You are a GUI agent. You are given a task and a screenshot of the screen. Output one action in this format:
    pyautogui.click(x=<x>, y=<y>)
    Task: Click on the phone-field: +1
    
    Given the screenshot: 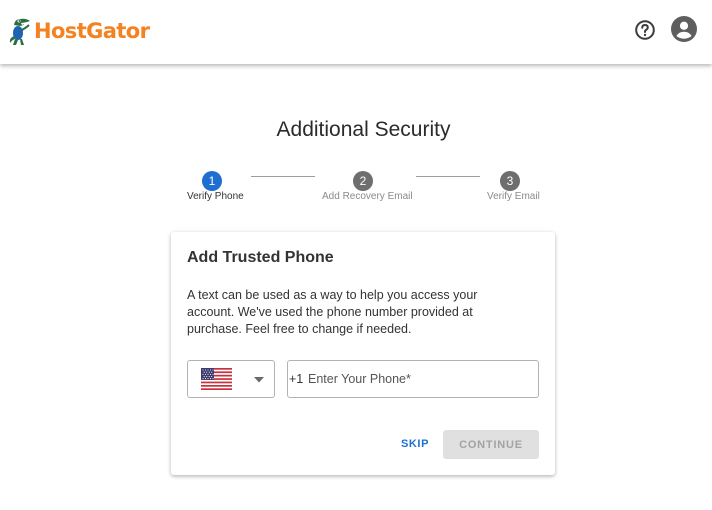 What is the action you would take?
    pyautogui.click(x=413, y=379)
    